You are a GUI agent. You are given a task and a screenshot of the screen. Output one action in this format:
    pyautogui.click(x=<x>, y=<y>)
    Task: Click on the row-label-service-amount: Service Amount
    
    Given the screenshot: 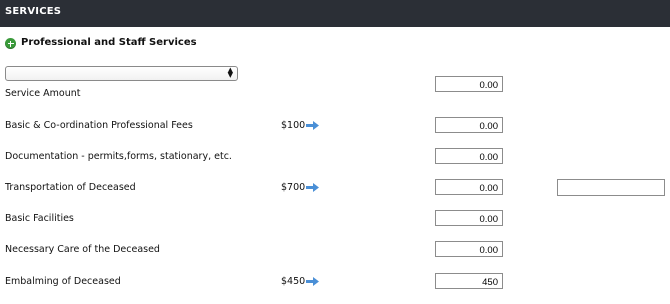 What is the action you would take?
    pyautogui.click(x=43, y=93)
    